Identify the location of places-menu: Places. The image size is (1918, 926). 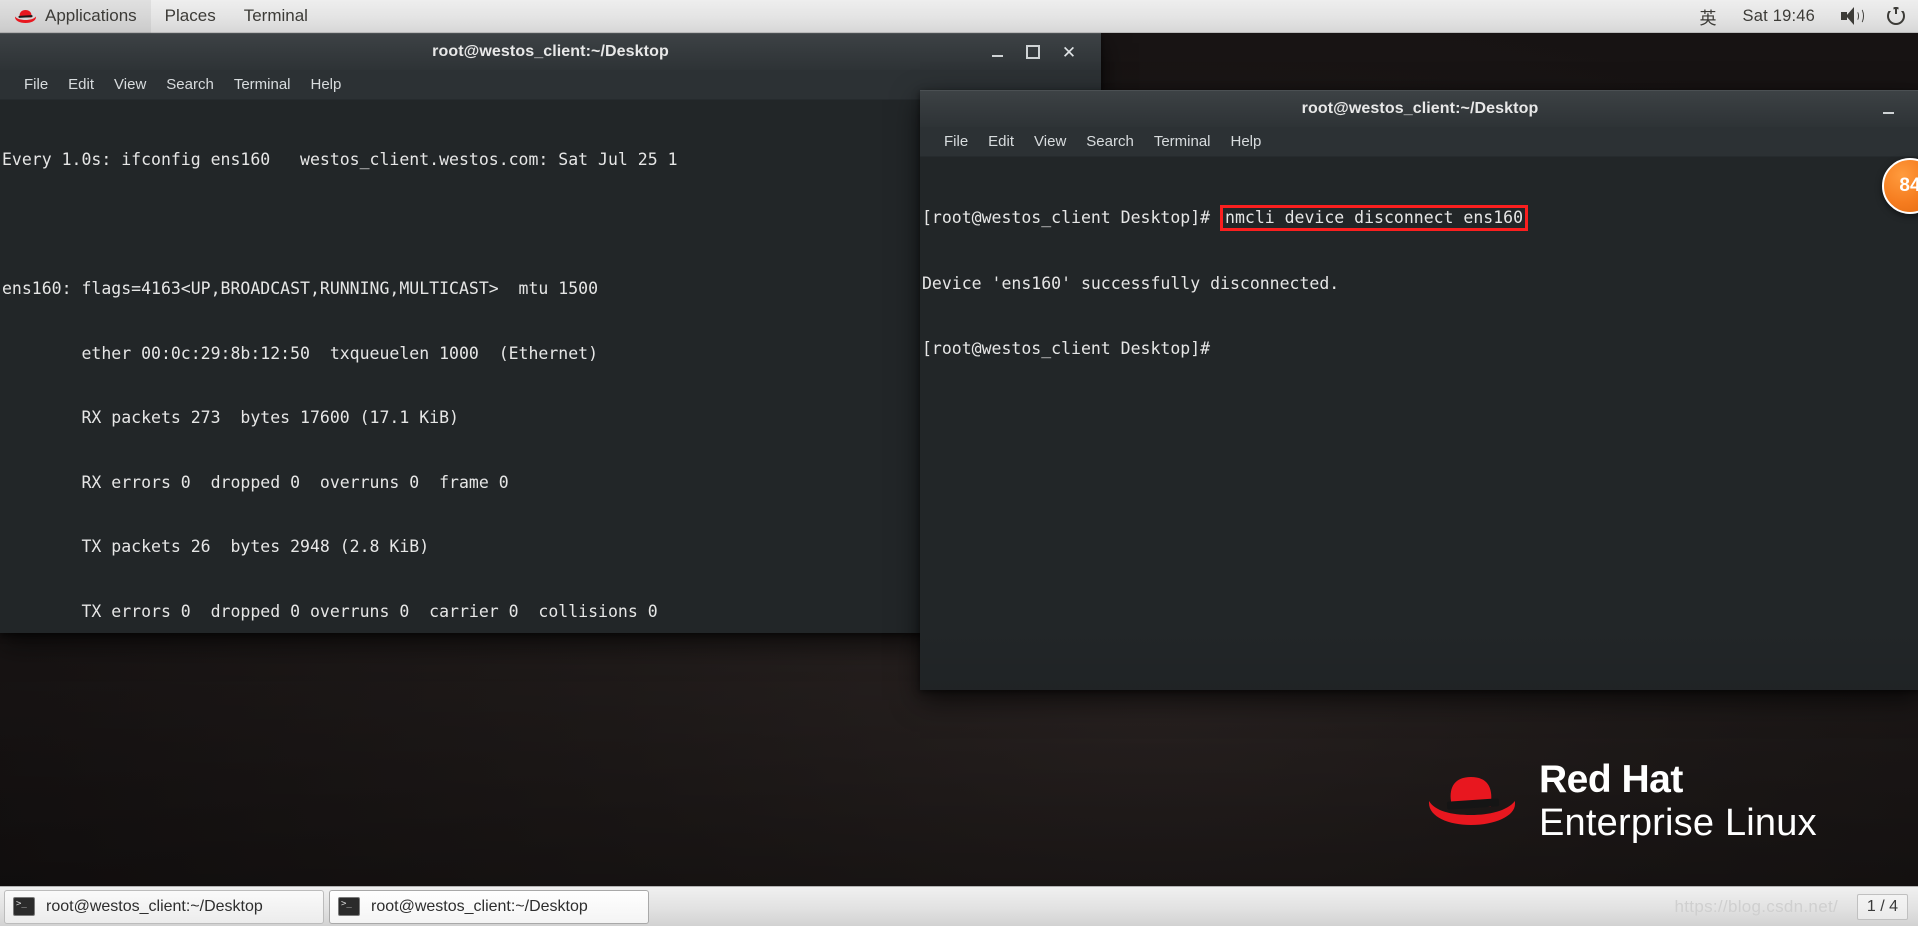
(190, 16).